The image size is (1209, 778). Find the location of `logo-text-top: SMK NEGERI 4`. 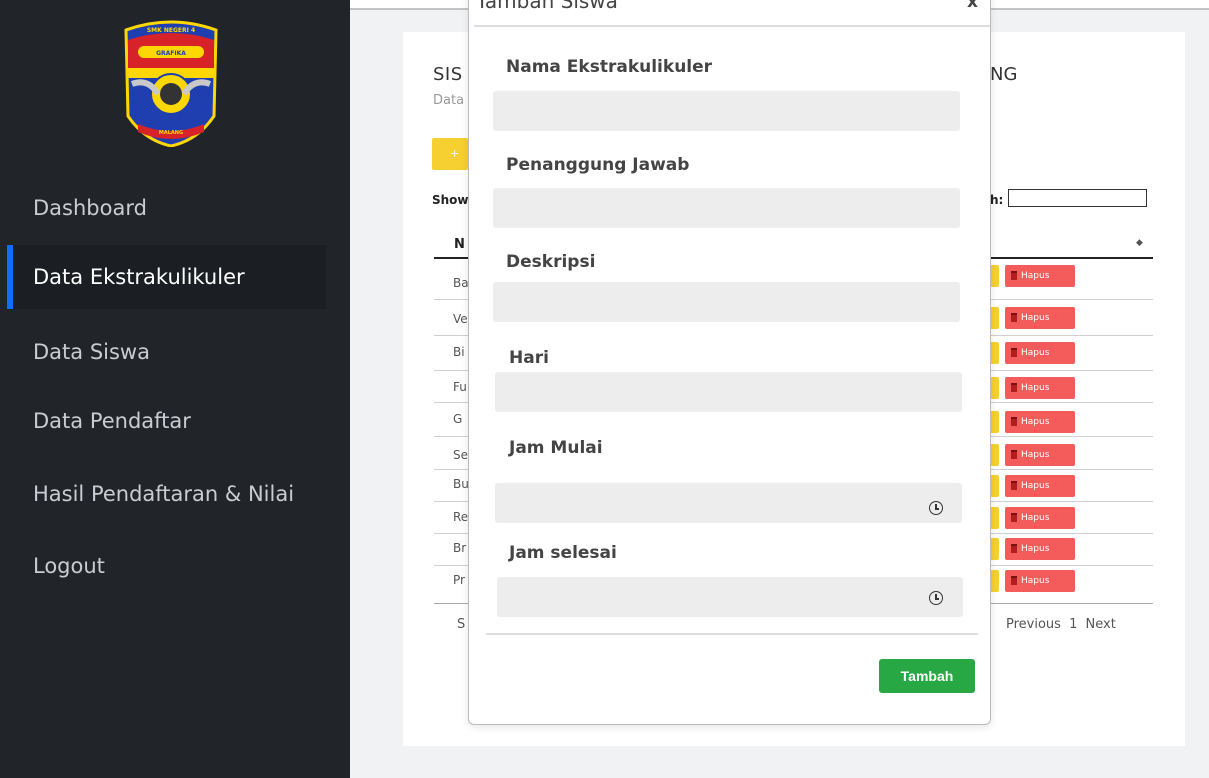

logo-text-top: SMK NEGERI 4 is located at coordinates (171, 30).